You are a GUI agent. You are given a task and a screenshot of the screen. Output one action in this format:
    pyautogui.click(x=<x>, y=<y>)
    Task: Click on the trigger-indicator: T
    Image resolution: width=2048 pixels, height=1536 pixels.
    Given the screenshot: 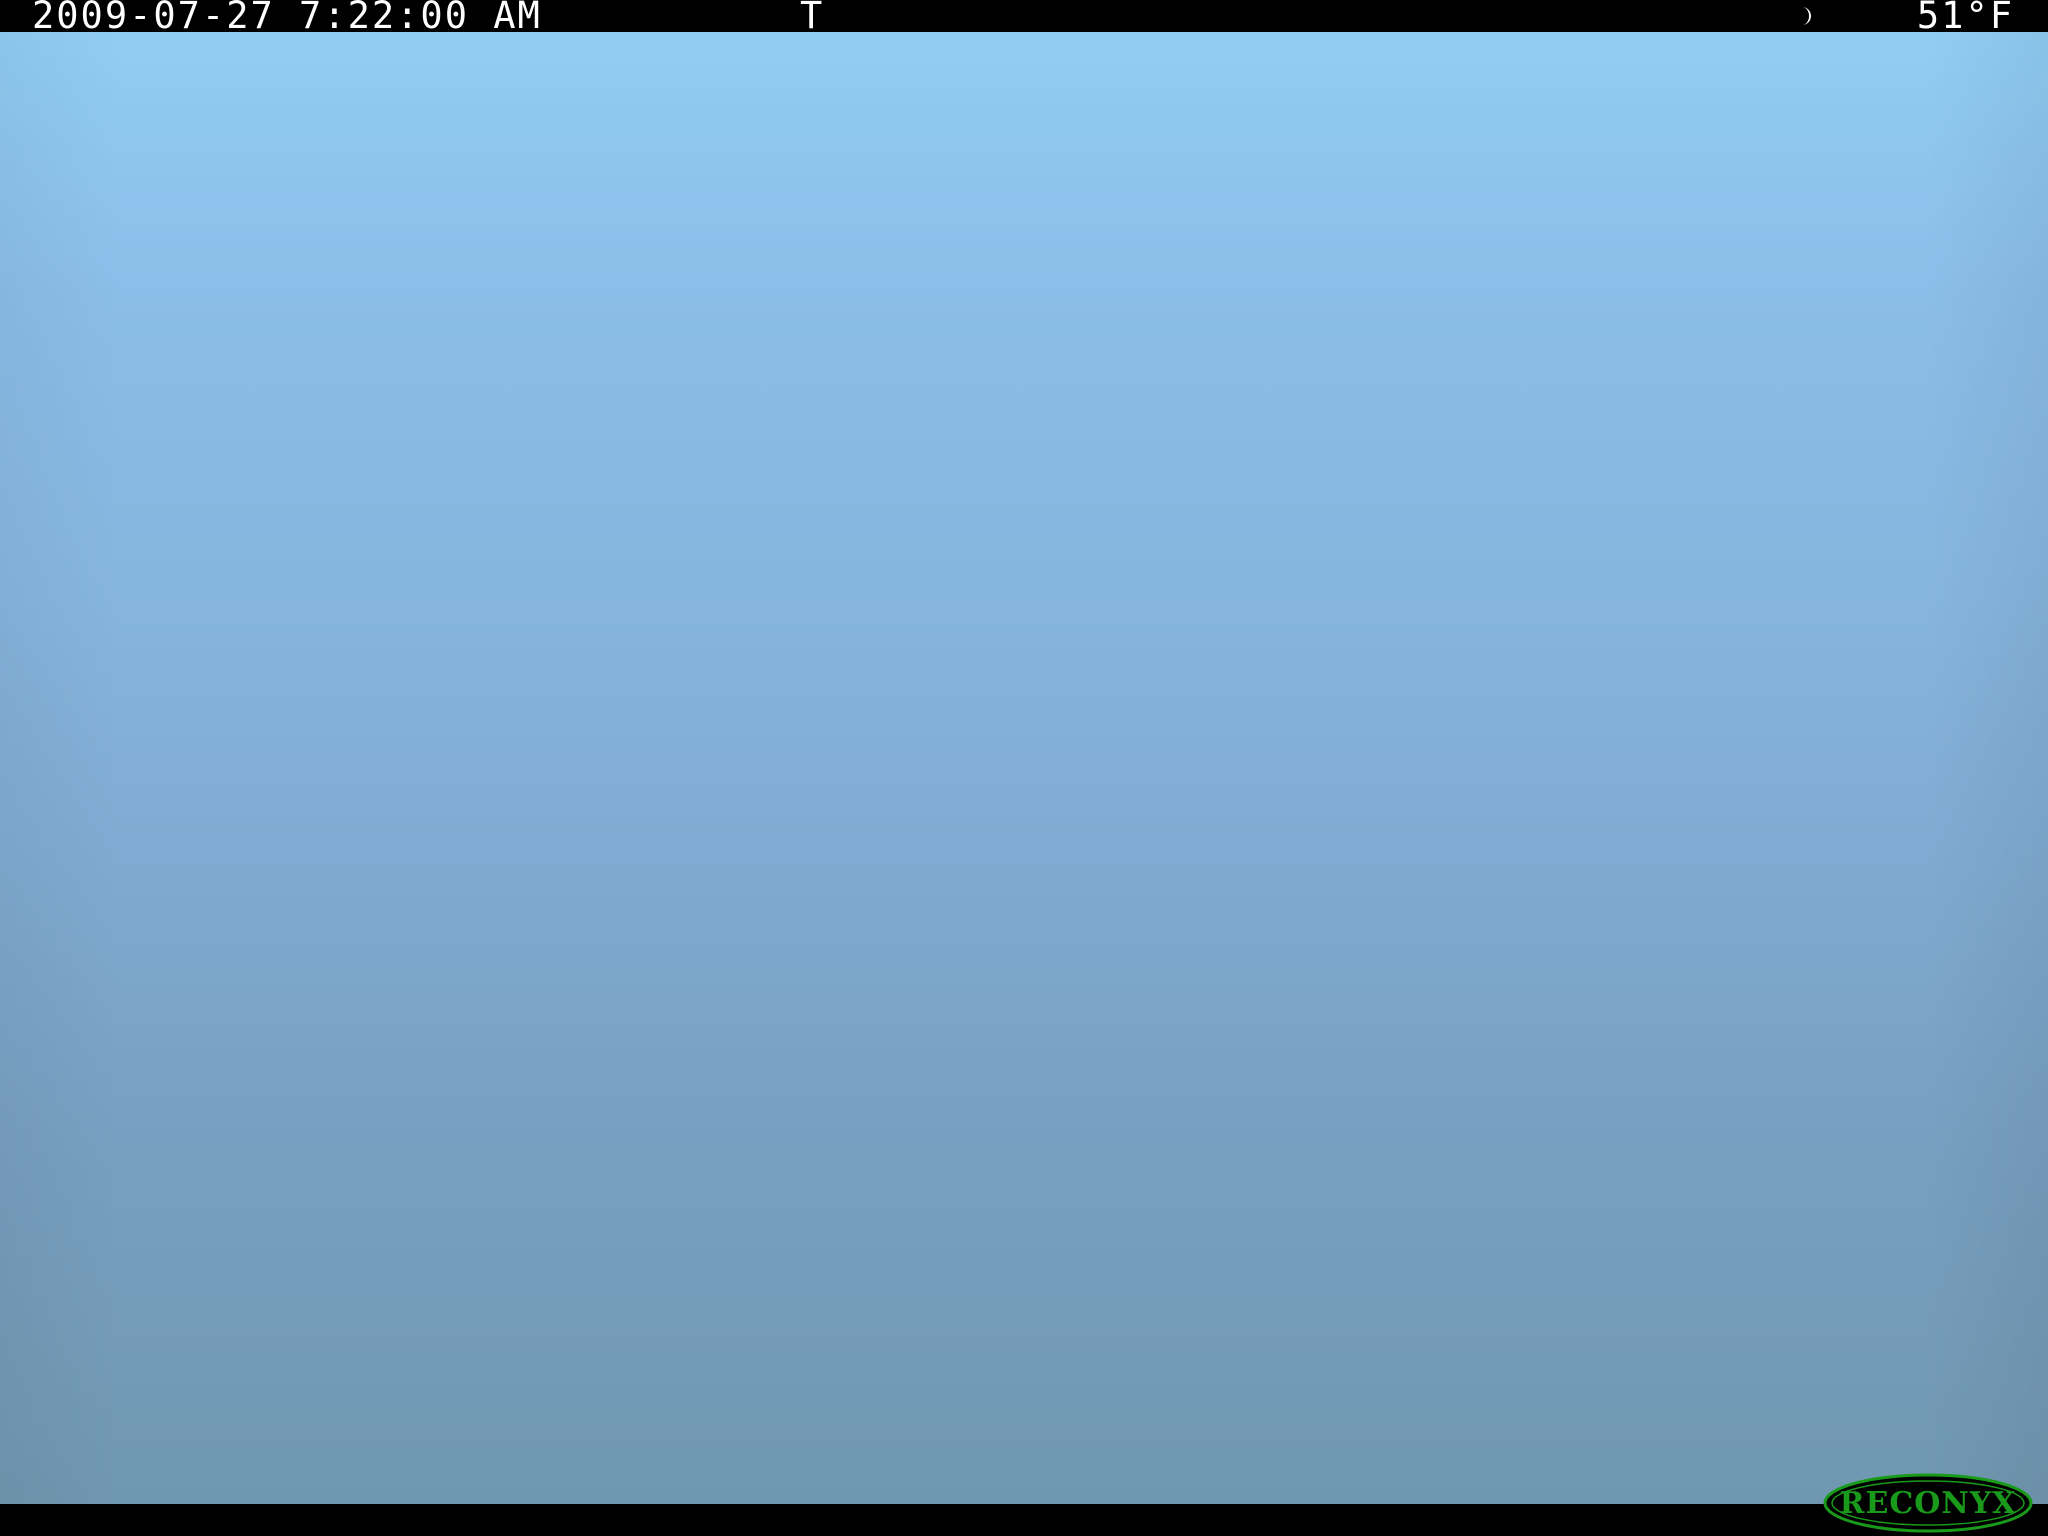 What is the action you would take?
    pyautogui.click(x=812, y=16)
    